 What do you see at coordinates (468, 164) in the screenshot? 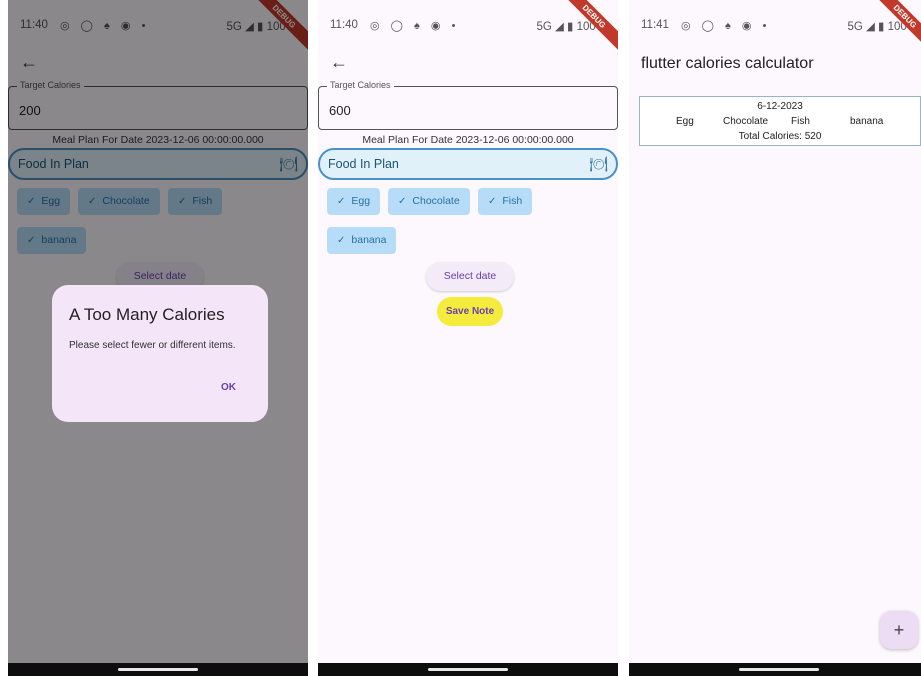
I see `food-in-plan-dropdown: Food In Plan 🍽` at bounding box center [468, 164].